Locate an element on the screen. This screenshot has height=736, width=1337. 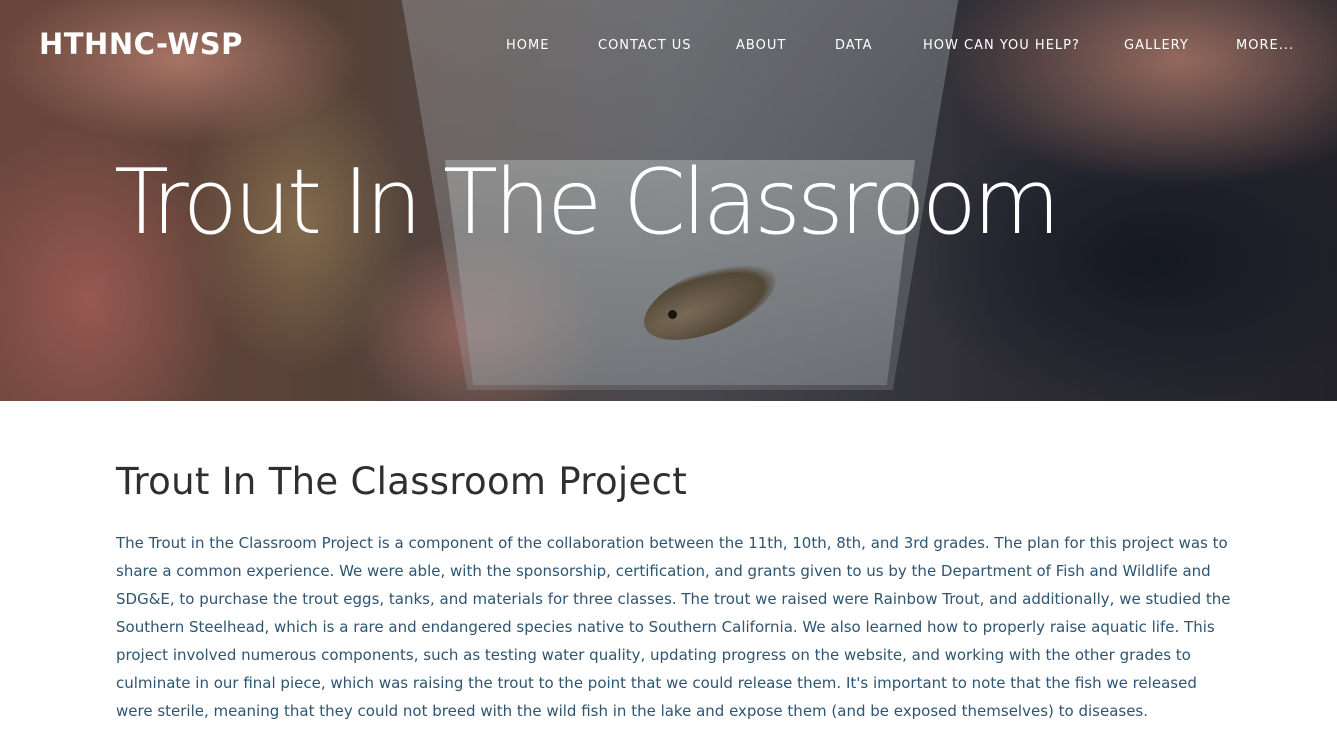
nav-item-contact-us: CONTACT US is located at coordinates (645, 45).